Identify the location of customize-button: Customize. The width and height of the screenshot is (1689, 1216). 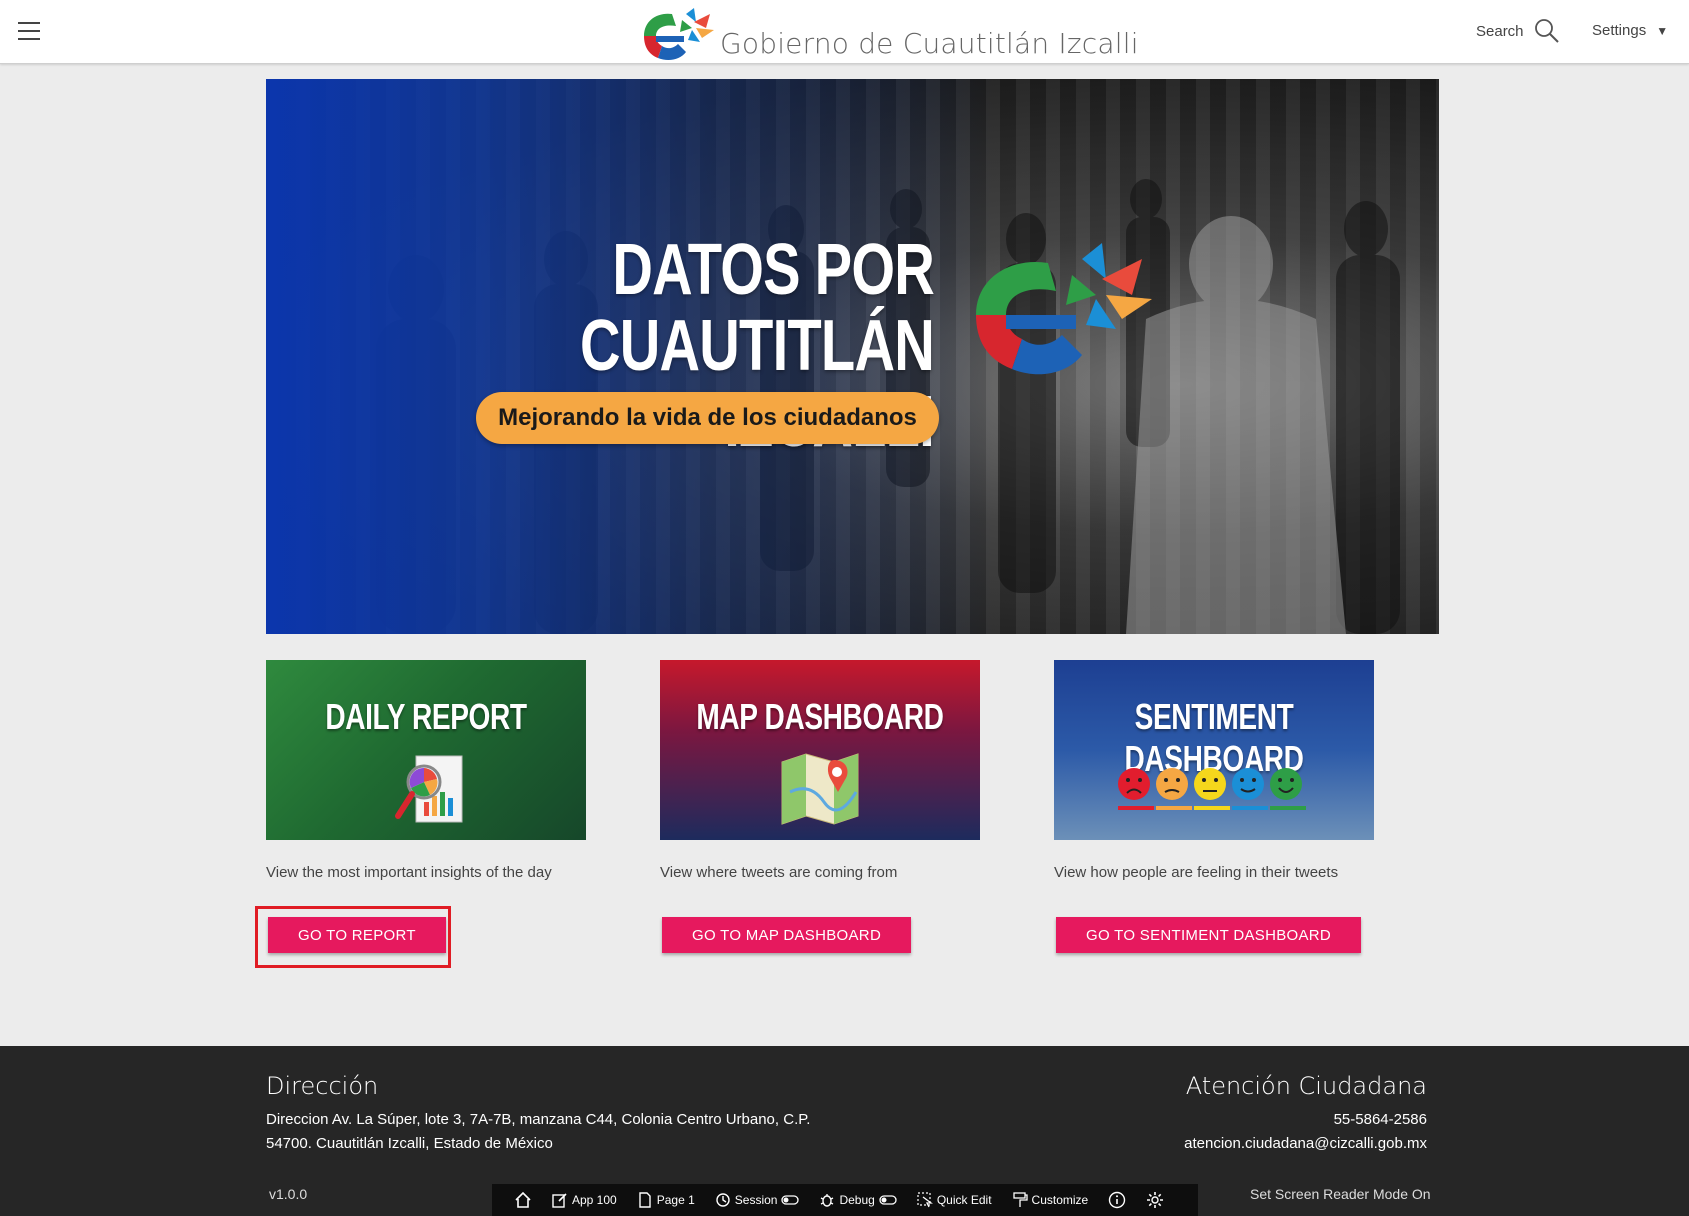
(1050, 1200).